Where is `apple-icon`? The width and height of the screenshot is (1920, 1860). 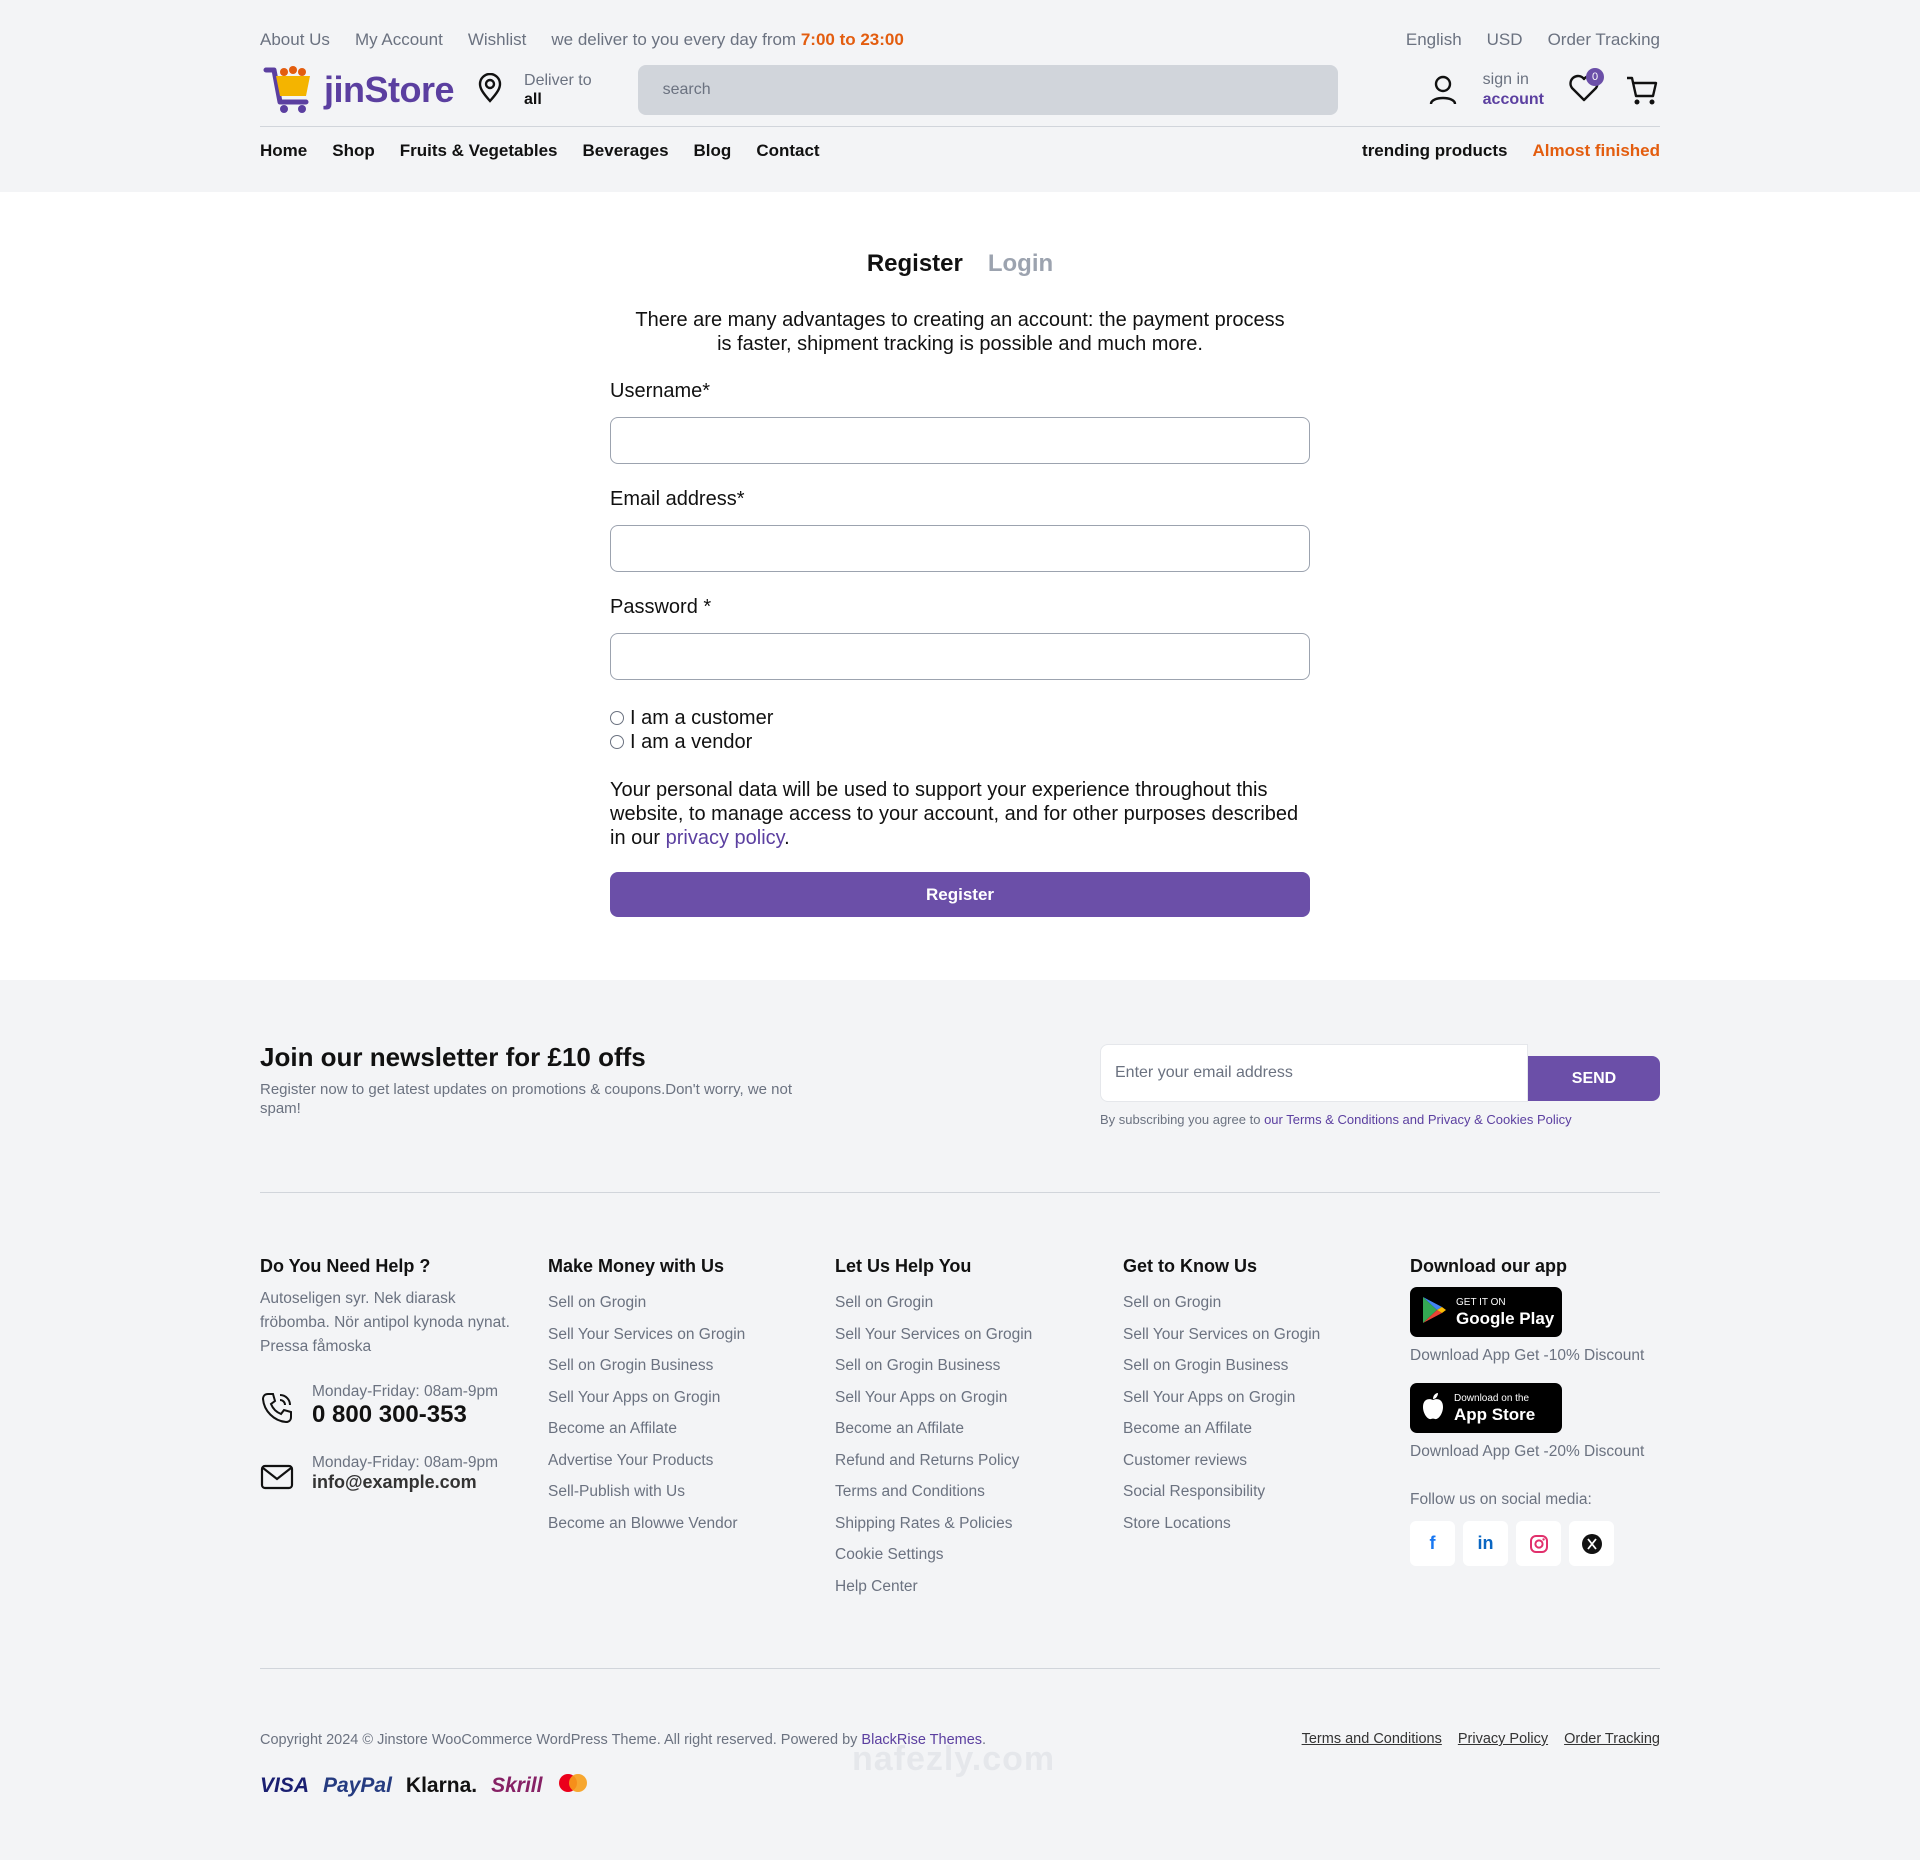 apple-icon is located at coordinates (1433, 1408).